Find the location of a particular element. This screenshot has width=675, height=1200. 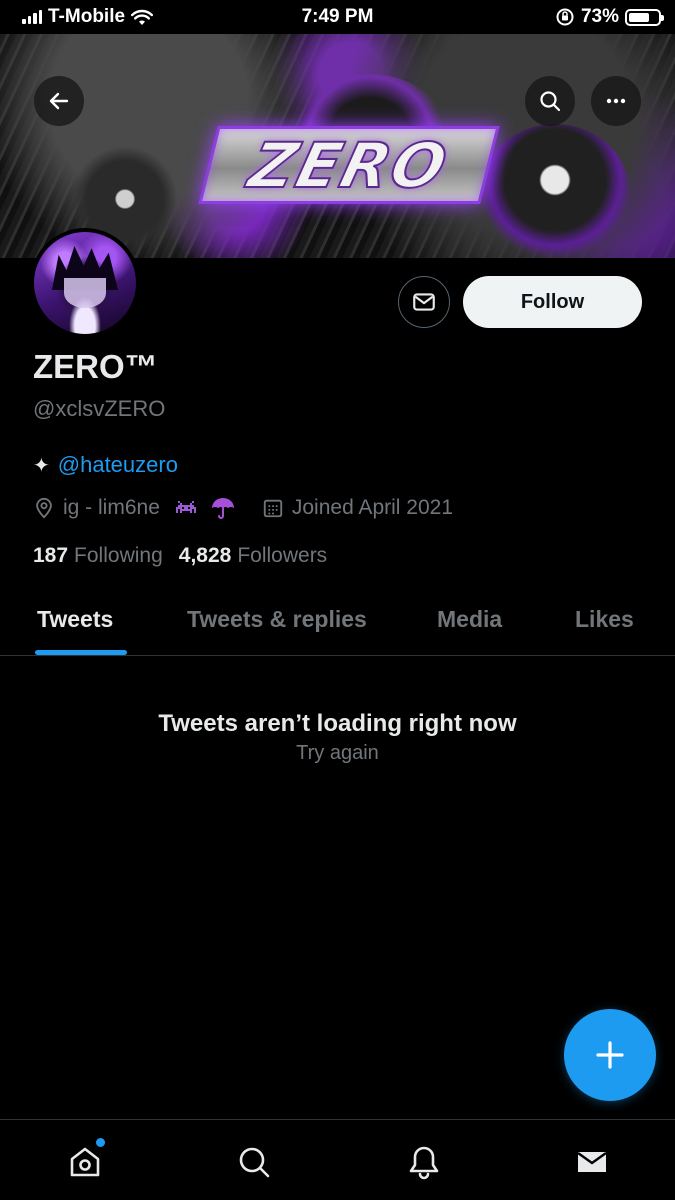

nav-home is located at coordinates (85, 1161).